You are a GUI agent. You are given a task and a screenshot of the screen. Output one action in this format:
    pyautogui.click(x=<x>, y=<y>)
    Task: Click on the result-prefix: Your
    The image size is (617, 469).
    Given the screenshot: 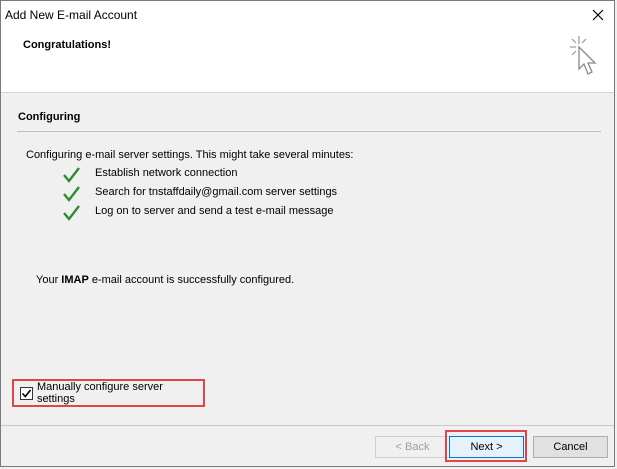 What is the action you would take?
    pyautogui.click(x=49, y=280)
    